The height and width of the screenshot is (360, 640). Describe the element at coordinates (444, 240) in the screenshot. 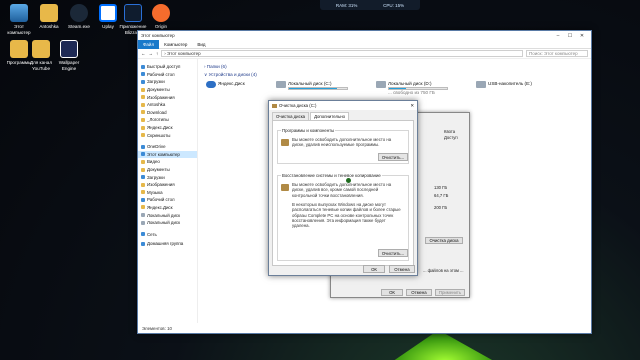

I see `disk-cleanup-button: Очистка диска` at that location.